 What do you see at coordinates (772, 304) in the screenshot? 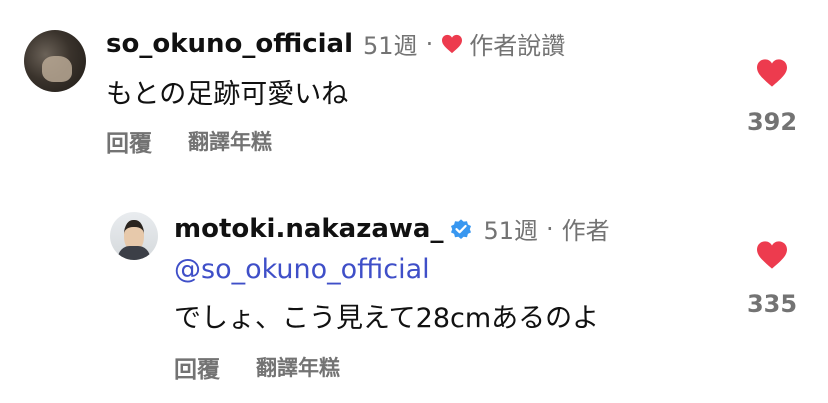
I see `like-count: 335` at bounding box center [772, 304].